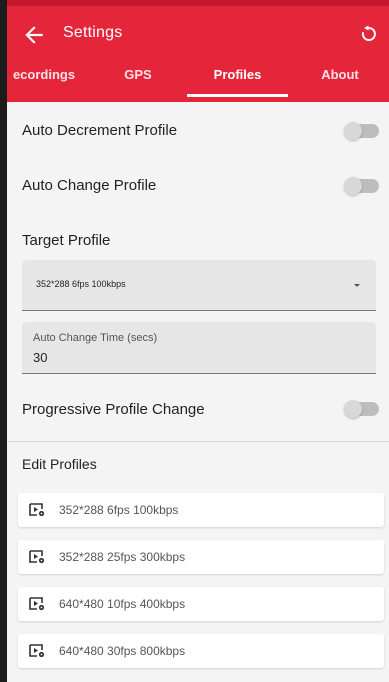  I want to click on arrow-left-icon, so click(34, 35).